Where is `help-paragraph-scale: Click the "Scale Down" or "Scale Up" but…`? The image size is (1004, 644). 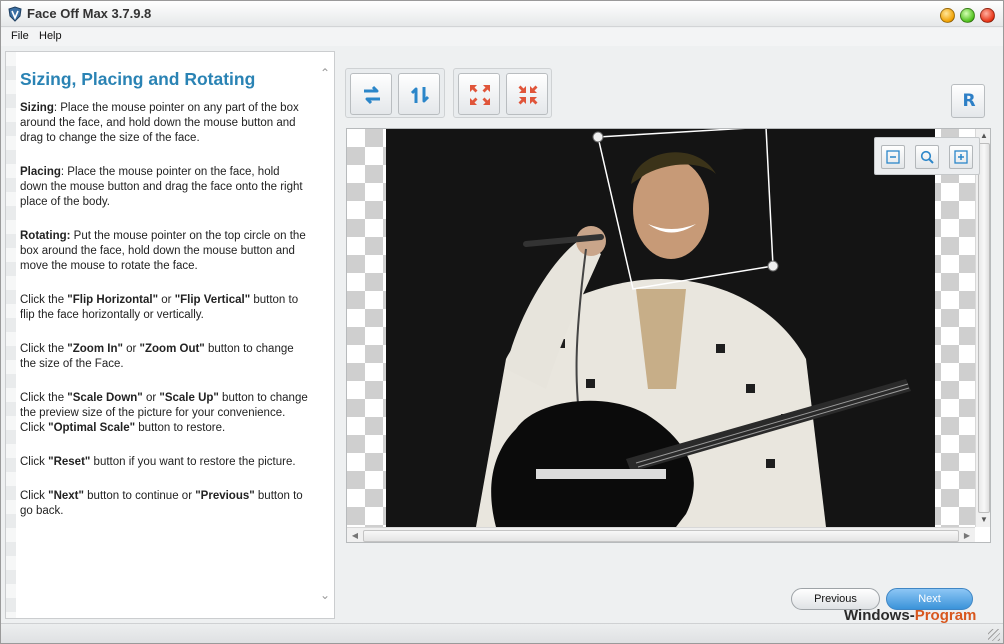 help-paragraph-scale: Click the "Scale Down" or "Scale Up" but… is located at coordinates (164, 413).